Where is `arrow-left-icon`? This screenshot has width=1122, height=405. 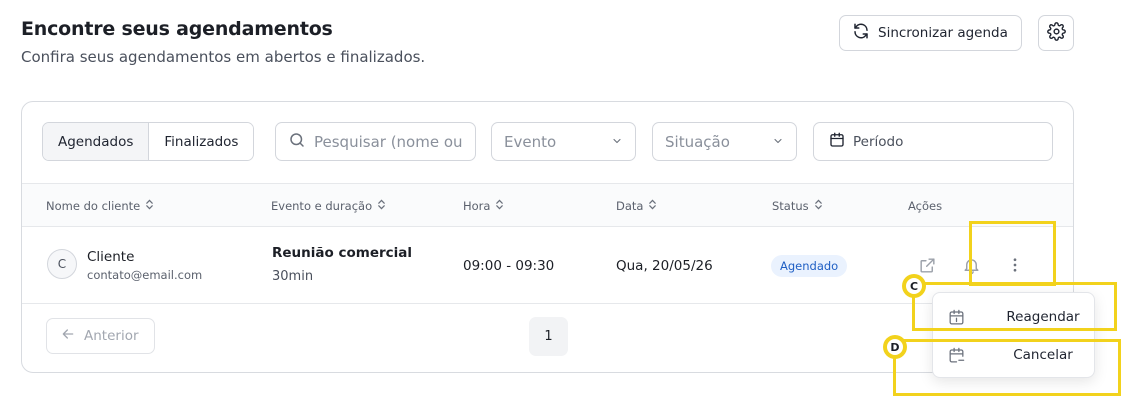
arrow-left-icon is located at coordinates (68, 336).